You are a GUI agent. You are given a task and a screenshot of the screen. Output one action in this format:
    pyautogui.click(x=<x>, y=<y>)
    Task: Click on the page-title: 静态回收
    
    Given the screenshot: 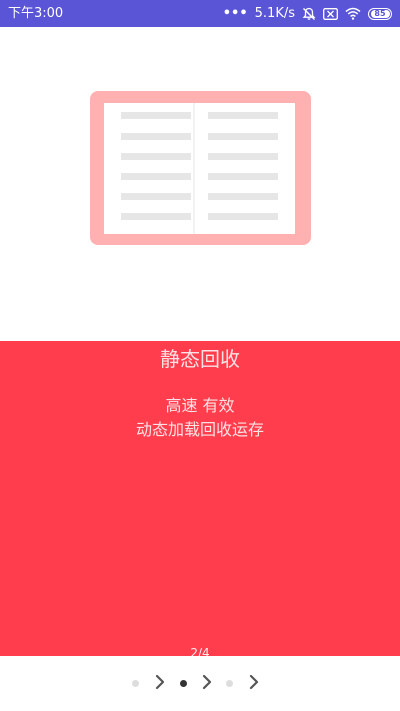 What is the action you would take?
    pyautogui.click(x=200, y=359)
    